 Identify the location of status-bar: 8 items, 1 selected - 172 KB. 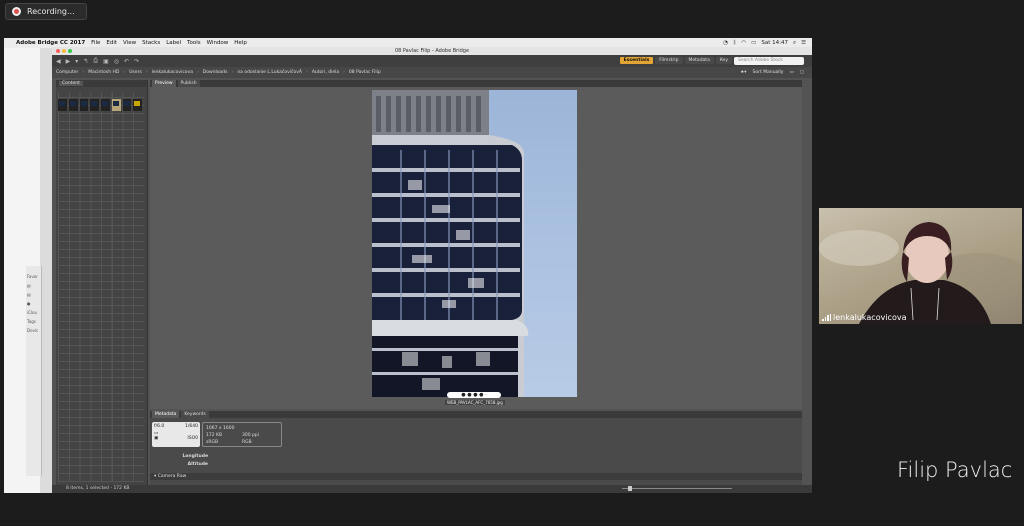
(432, 489).